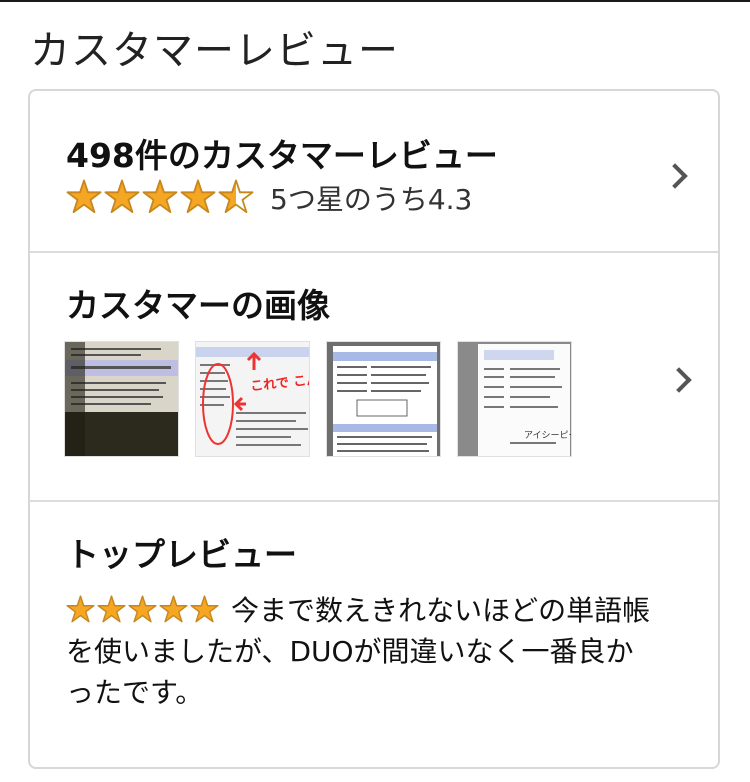 The image size is (750, 782). What do you see at coordinates (547, 436) in the screenshot?
I see `customer-image-4-caption: アイシーピー` at bounding box center [547, 436].